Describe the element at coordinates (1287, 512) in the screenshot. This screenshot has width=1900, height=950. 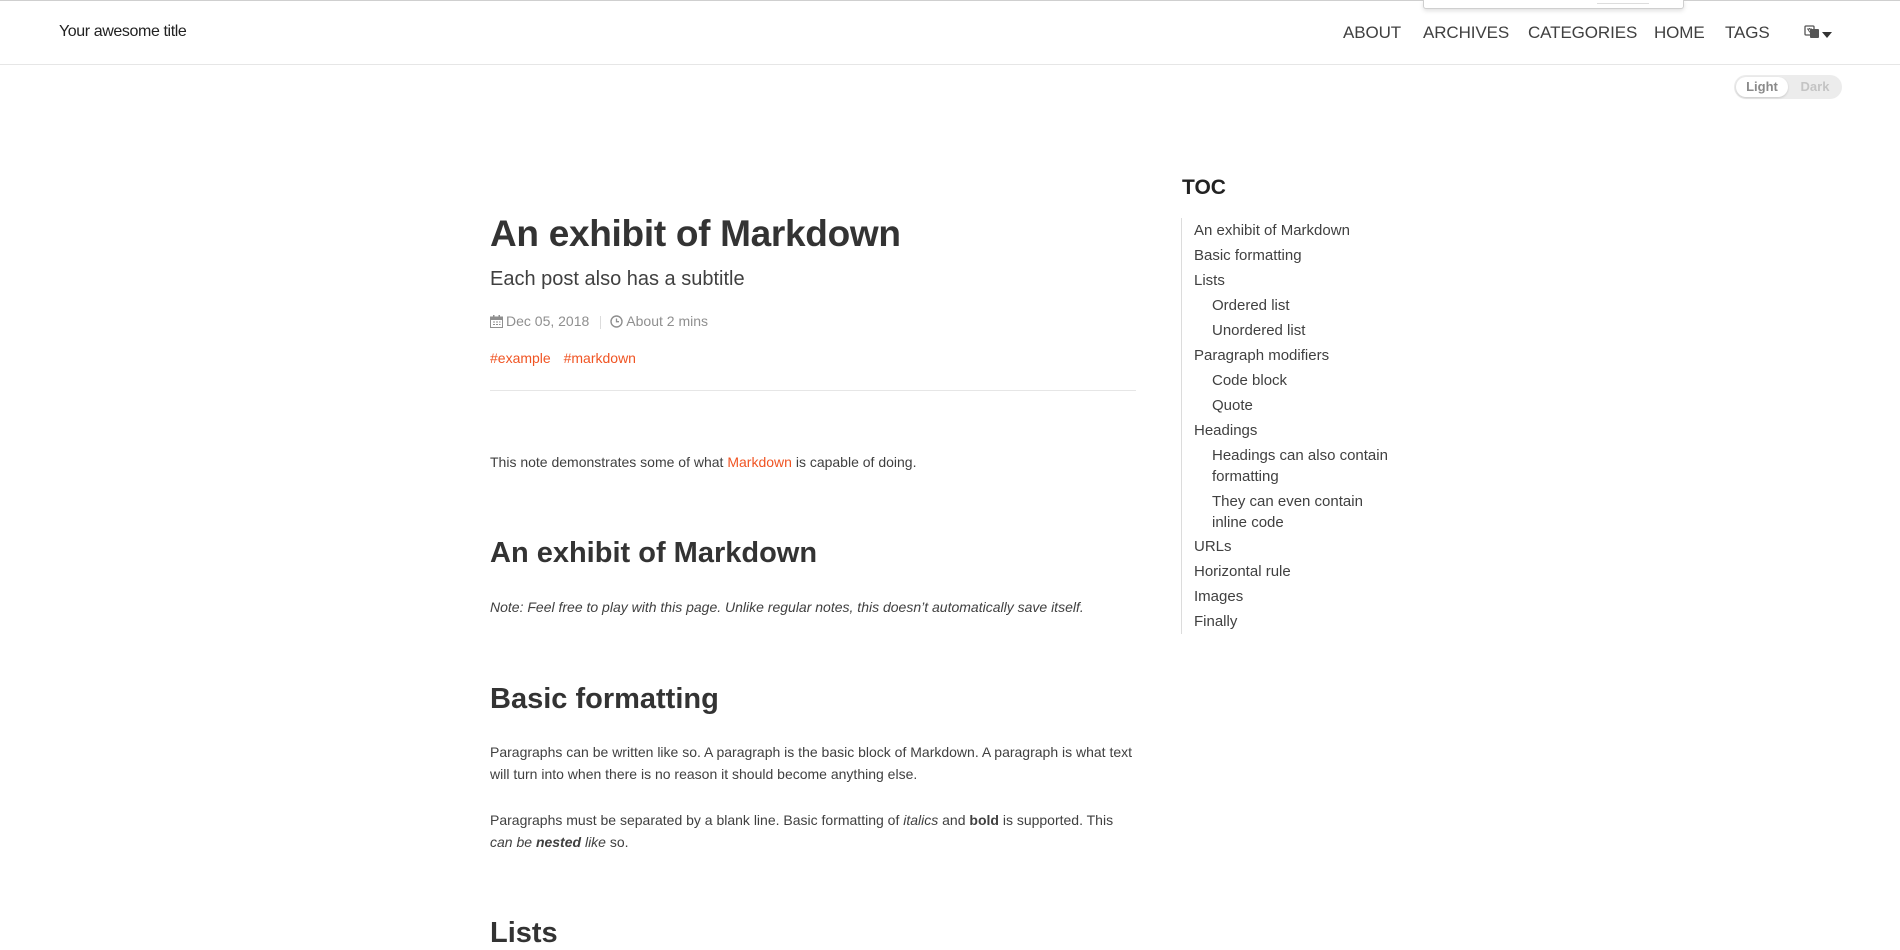
I see `toc-item: They can even contain inline code` at that location.